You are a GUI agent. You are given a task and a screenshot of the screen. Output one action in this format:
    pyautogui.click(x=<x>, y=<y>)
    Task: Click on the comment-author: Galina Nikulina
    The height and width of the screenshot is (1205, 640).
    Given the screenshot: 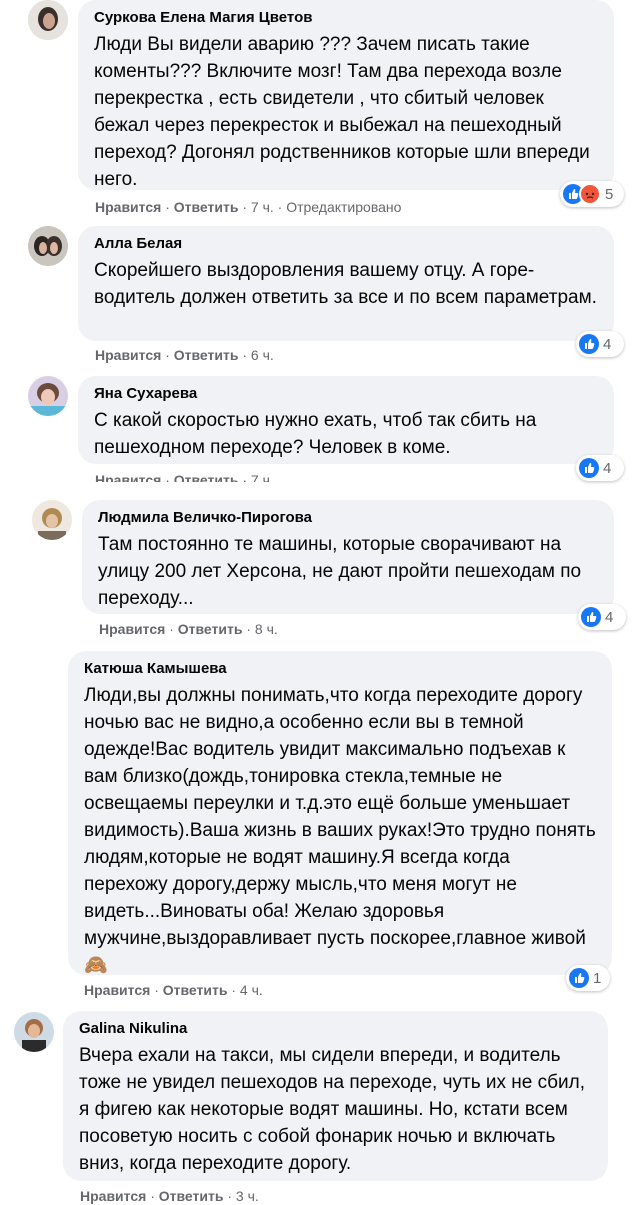 What is the action you would take?
    pyautogui.click(x=335, y=1029)
    